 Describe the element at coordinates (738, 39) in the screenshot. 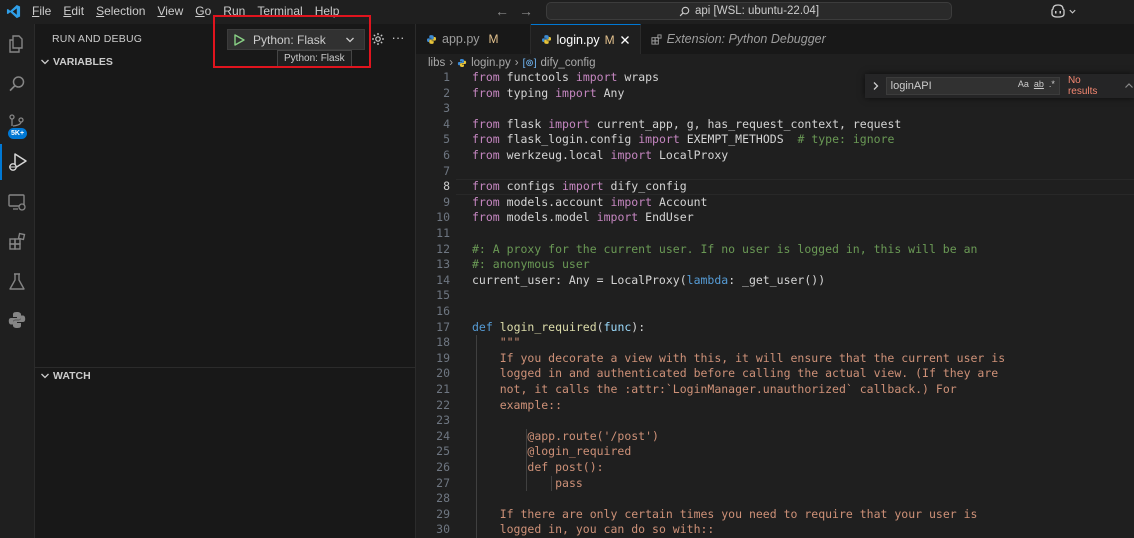

I see `tab-extension-python-debugger: Extension: Python Debugger` at that location.